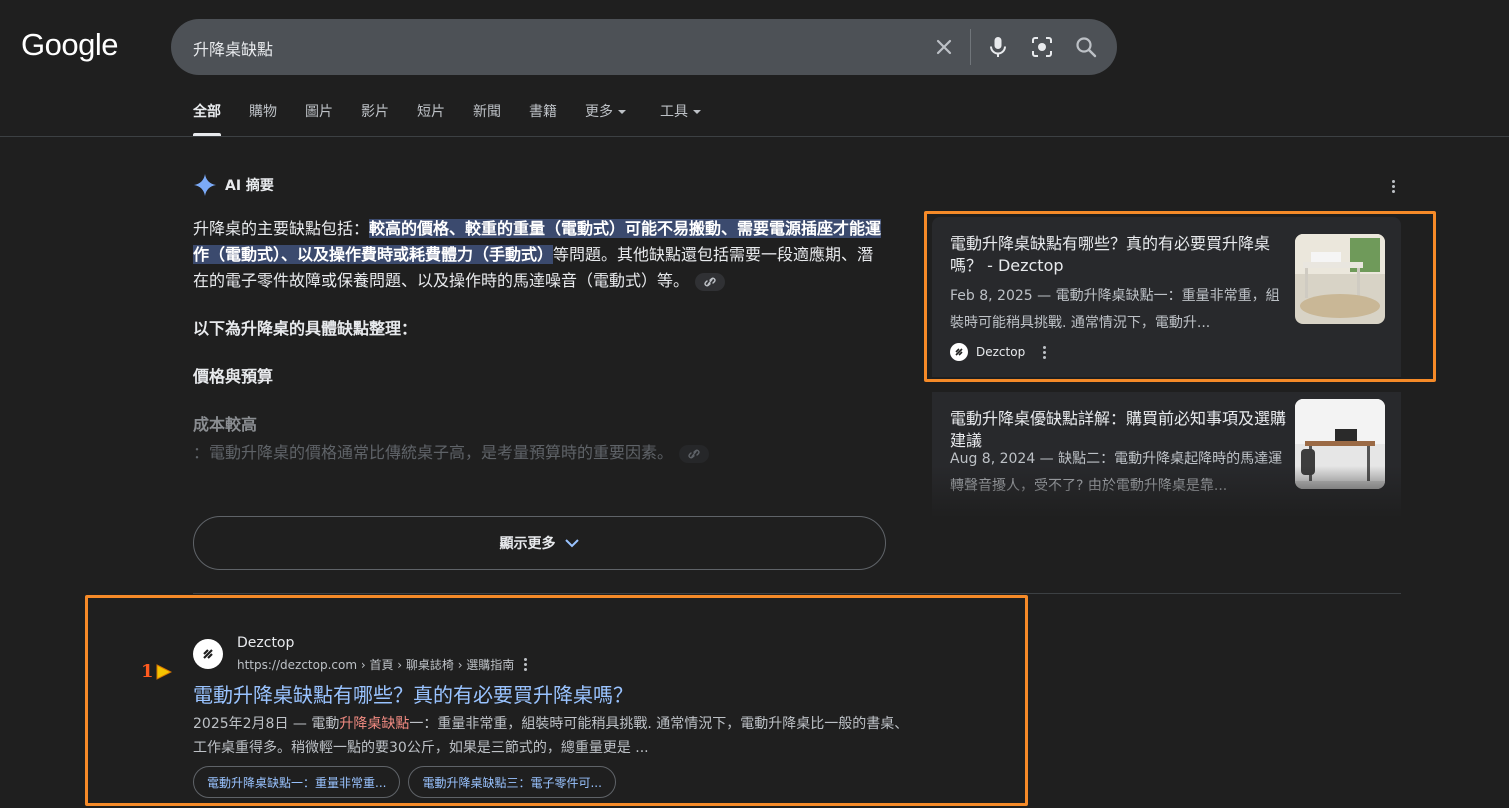  I want to click on show-more-button: 顯示更多, so click(539, 543).